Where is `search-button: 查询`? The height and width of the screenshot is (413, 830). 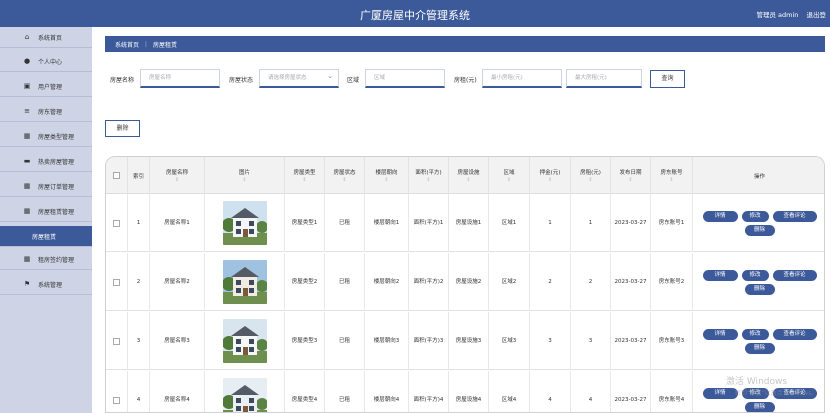 search-button: 查询 is located at coordinates (667, 79).